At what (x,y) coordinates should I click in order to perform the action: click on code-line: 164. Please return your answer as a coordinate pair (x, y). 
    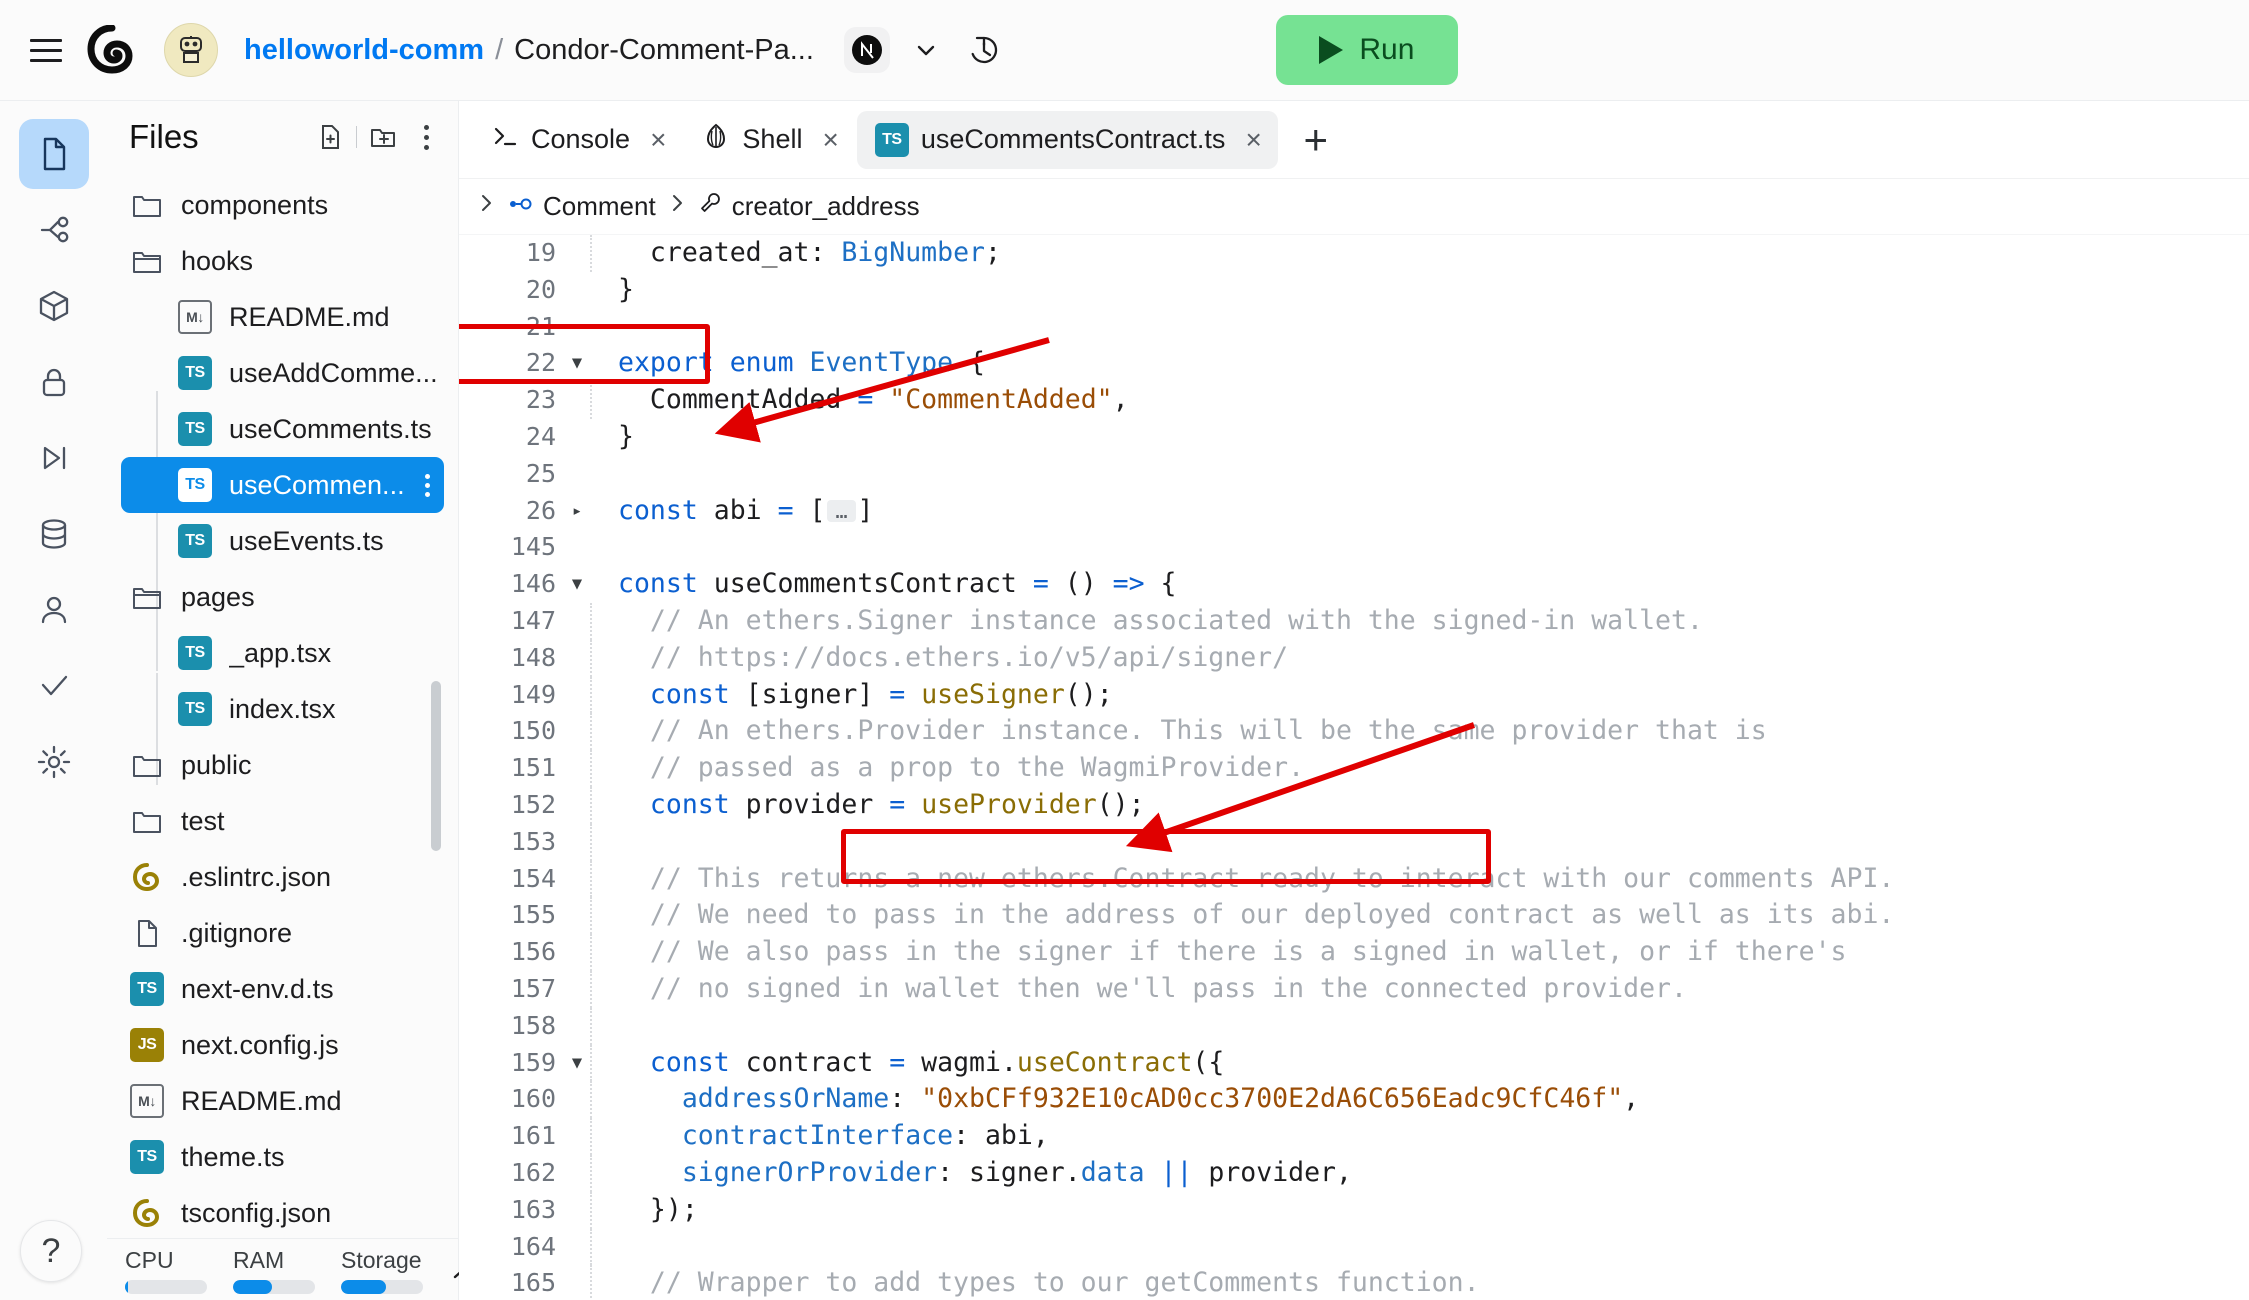
    Looking at the image, I should click on (1354, 1247).